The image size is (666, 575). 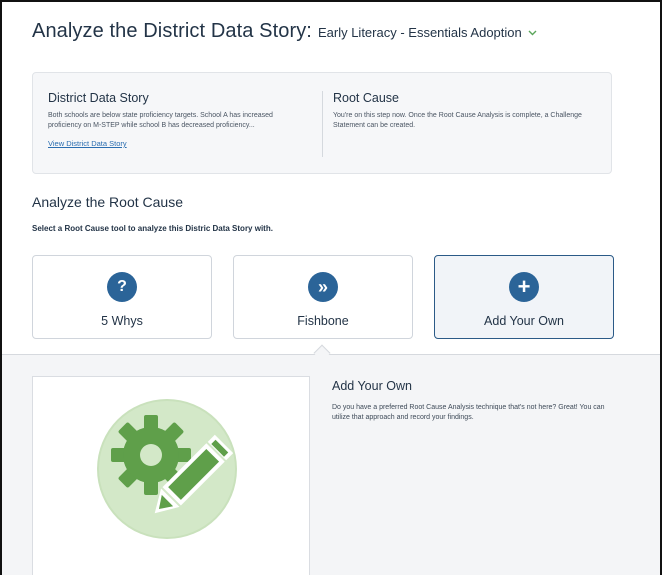 I want to click on detail-title: Add Your Own, so click(x=372, y=386).